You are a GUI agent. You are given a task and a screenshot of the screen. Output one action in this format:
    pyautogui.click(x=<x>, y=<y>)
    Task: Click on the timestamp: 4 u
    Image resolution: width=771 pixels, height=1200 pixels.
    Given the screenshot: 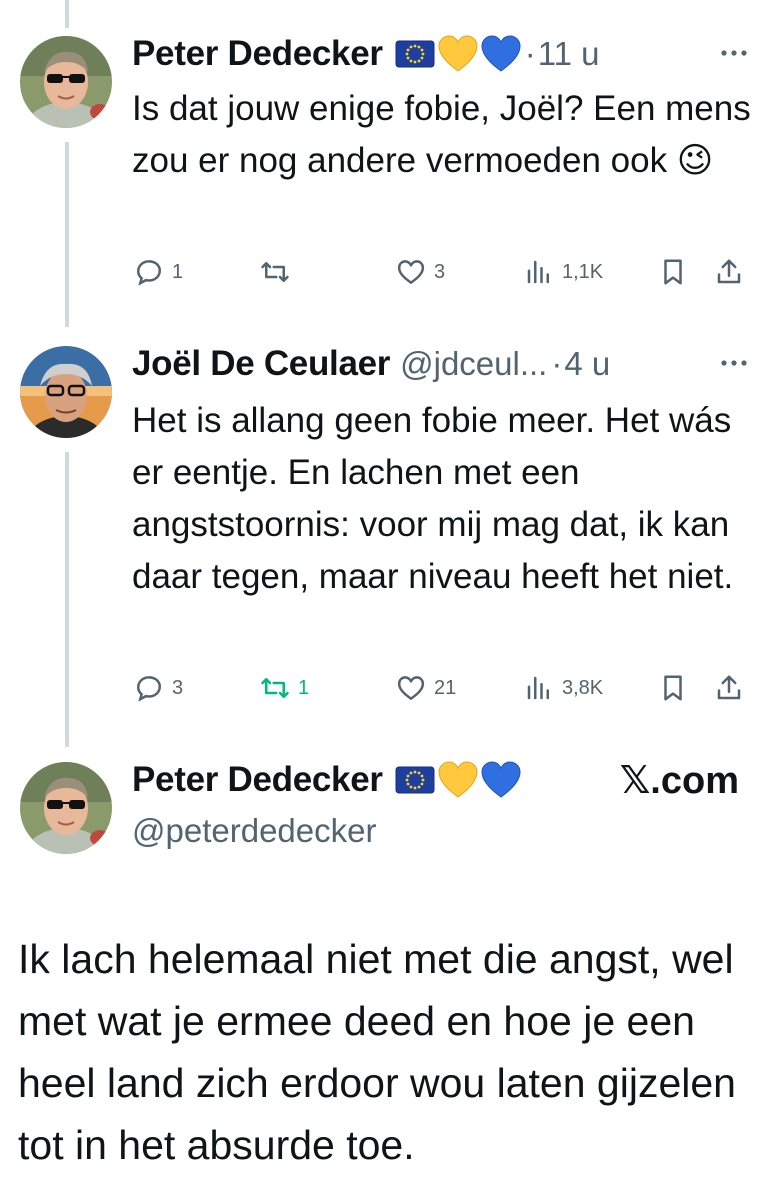 What is the action you would take?
    pyautogui.click(x=587, y=364)
    